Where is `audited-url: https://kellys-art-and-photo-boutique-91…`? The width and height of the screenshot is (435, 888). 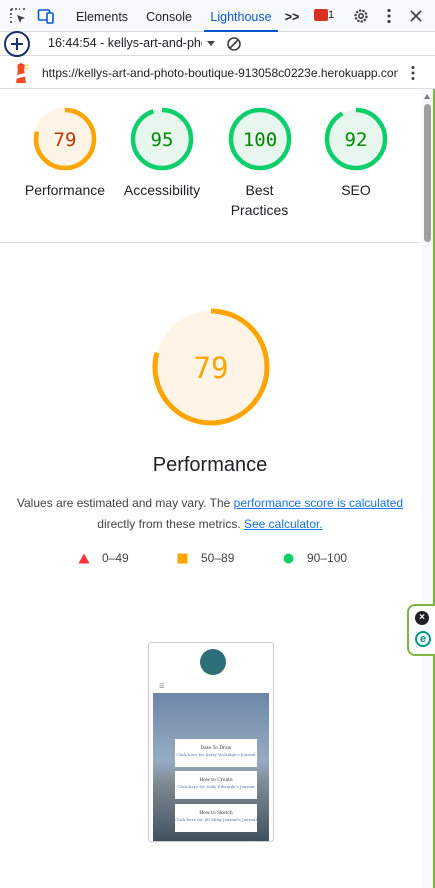 audited-url: https://kellys-art-and-photo-boutique-91… is located at coordinates (220, 73).